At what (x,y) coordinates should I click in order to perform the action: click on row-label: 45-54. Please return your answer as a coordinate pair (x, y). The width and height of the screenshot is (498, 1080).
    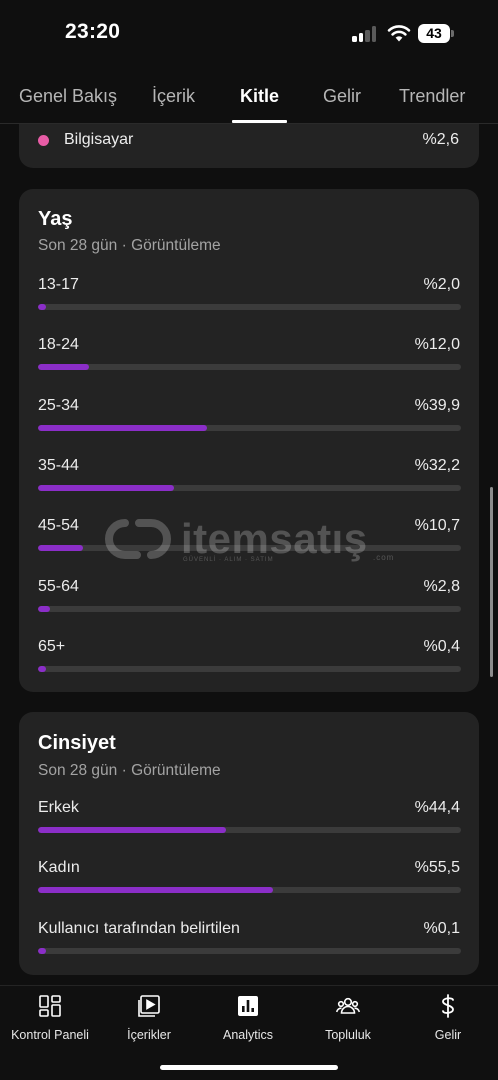
    Looking at the image, I should click on (58, 526).